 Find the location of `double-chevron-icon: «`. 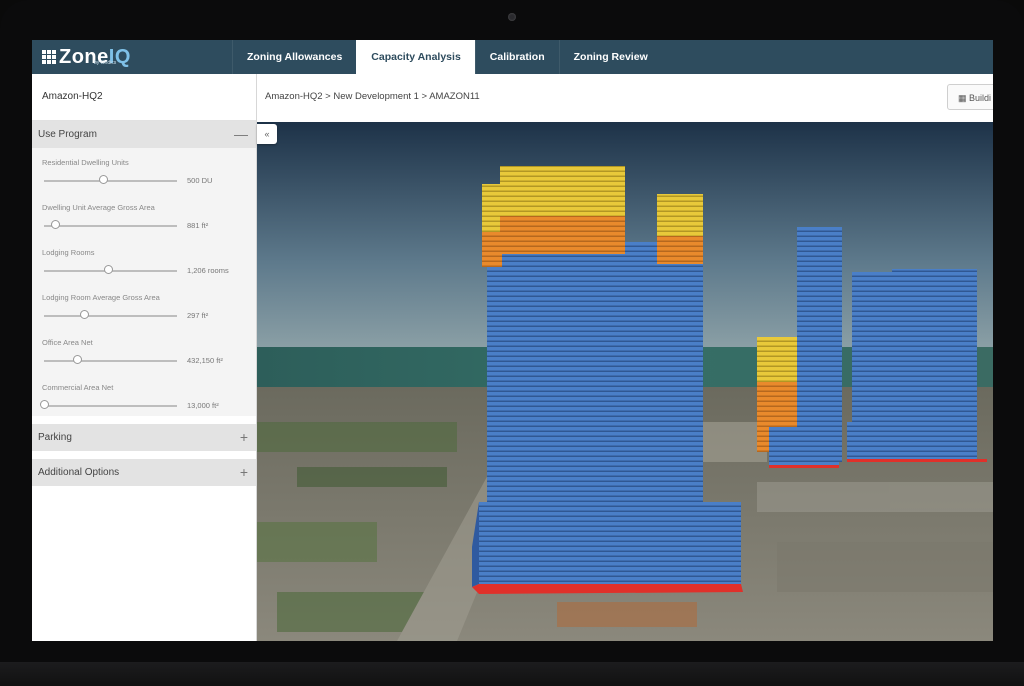

double-chevron-icon: « is located at coordinates (267, 134).